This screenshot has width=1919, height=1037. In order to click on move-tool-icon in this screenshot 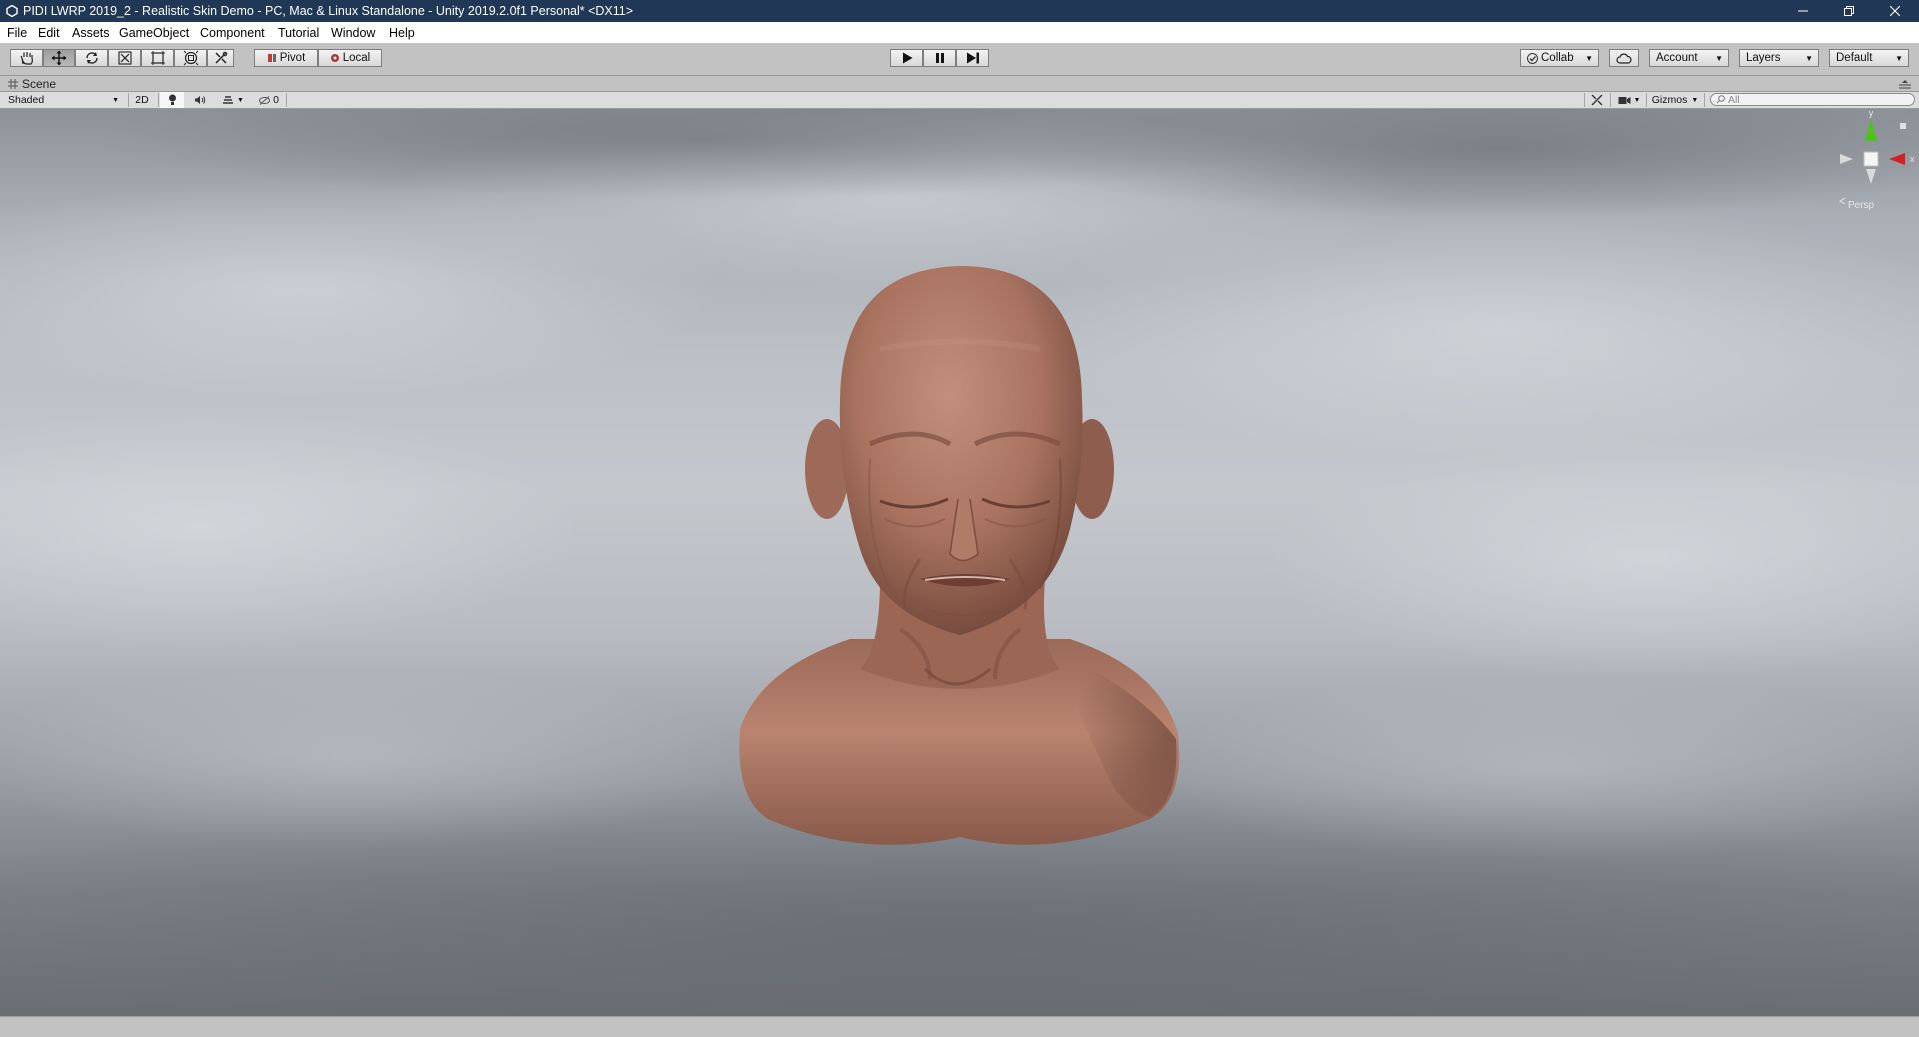, I will do `click(59, 58)`.